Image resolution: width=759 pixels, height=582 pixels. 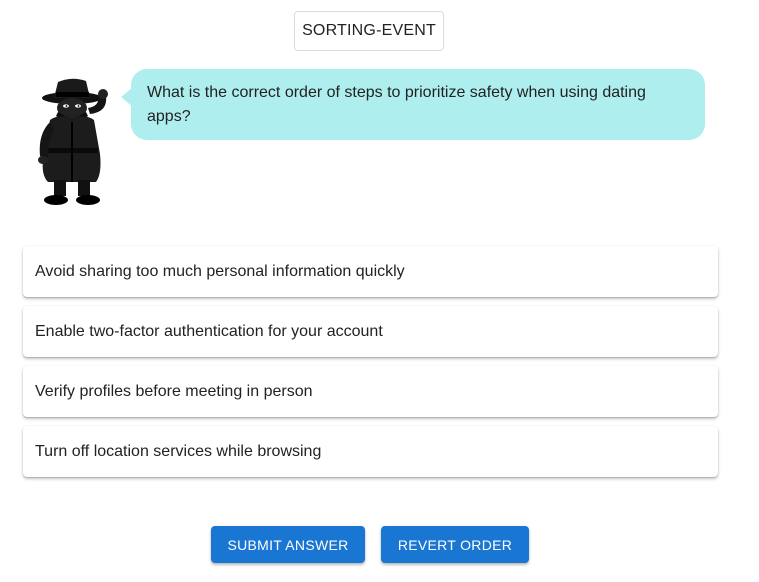 What do you see at coordinates (288, 544) in the screenshot?
I see `submit-answer-button: SUBMIT ANSWER` at bounding box center [288, 544].